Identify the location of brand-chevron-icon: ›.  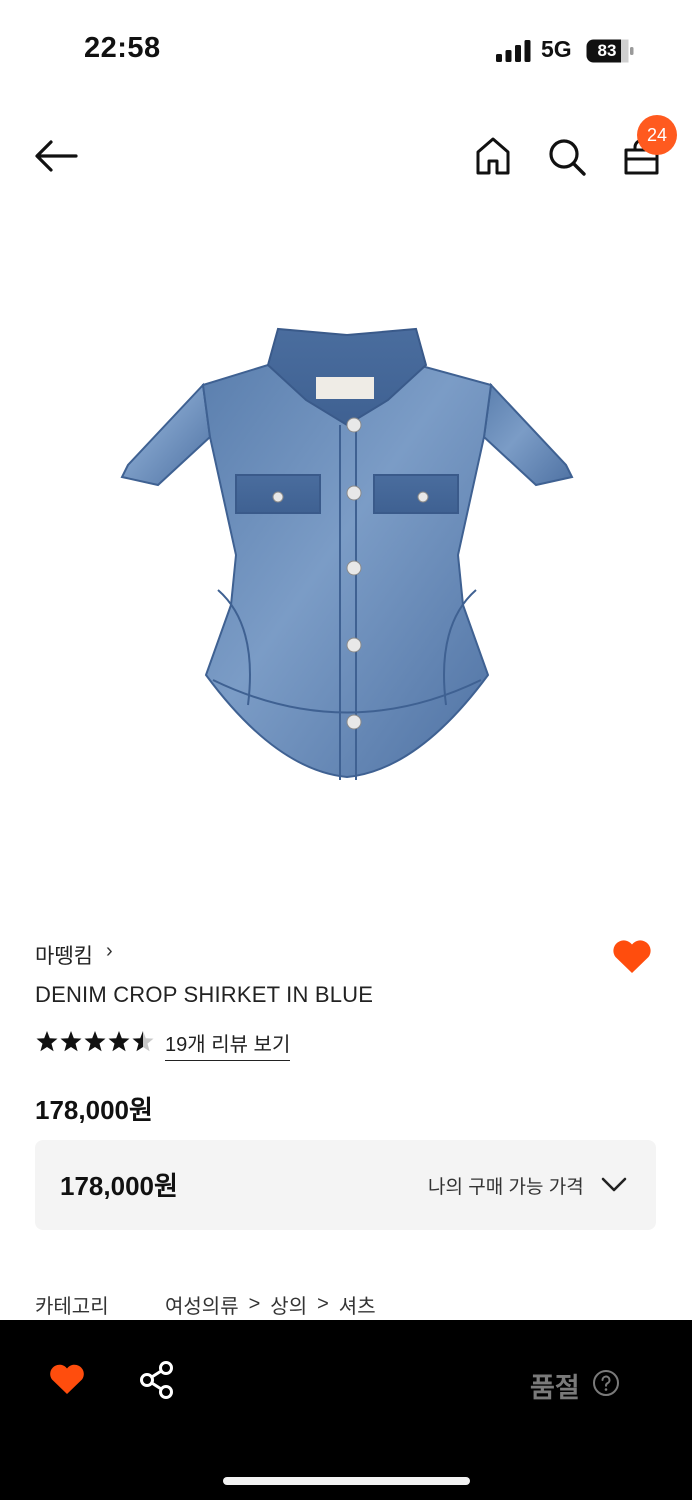
(109, 951).